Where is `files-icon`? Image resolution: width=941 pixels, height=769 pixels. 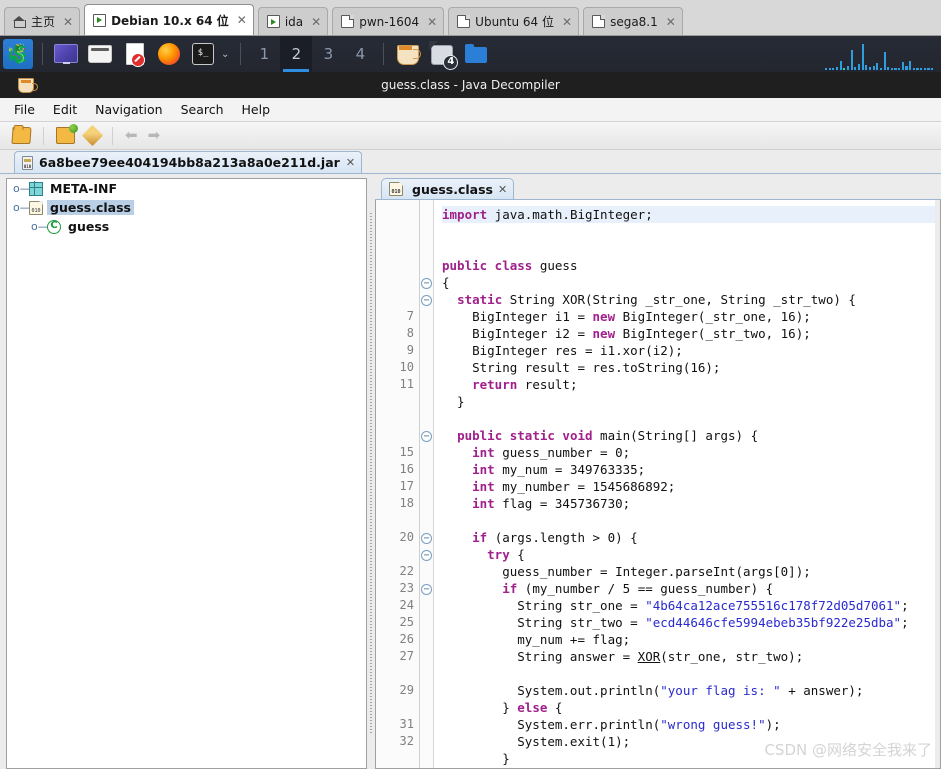 files-icon is located at coordinates (101, 54).